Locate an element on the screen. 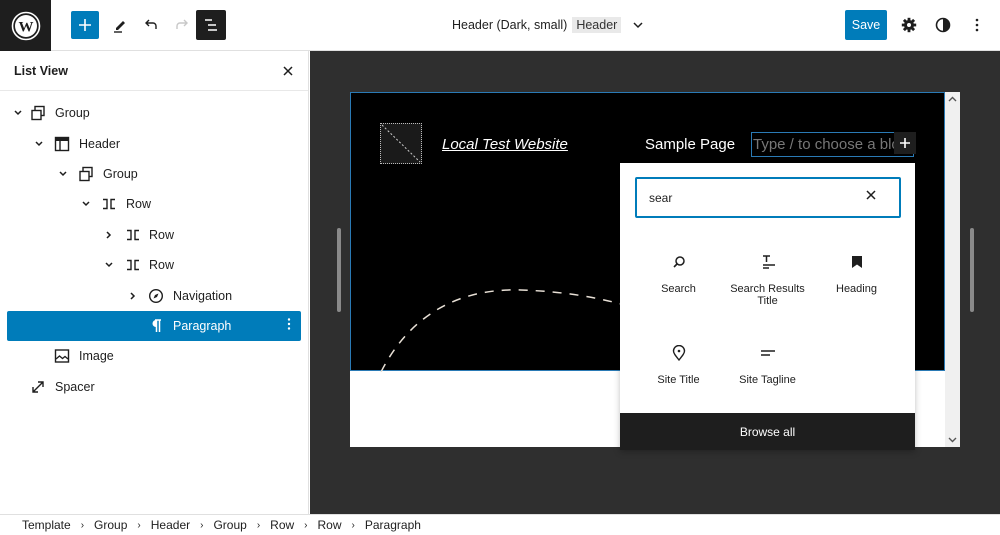 Image resolution: width=1000 pixels, height=535 pixels. bookmark-icon is located at coordinates (856, 262).